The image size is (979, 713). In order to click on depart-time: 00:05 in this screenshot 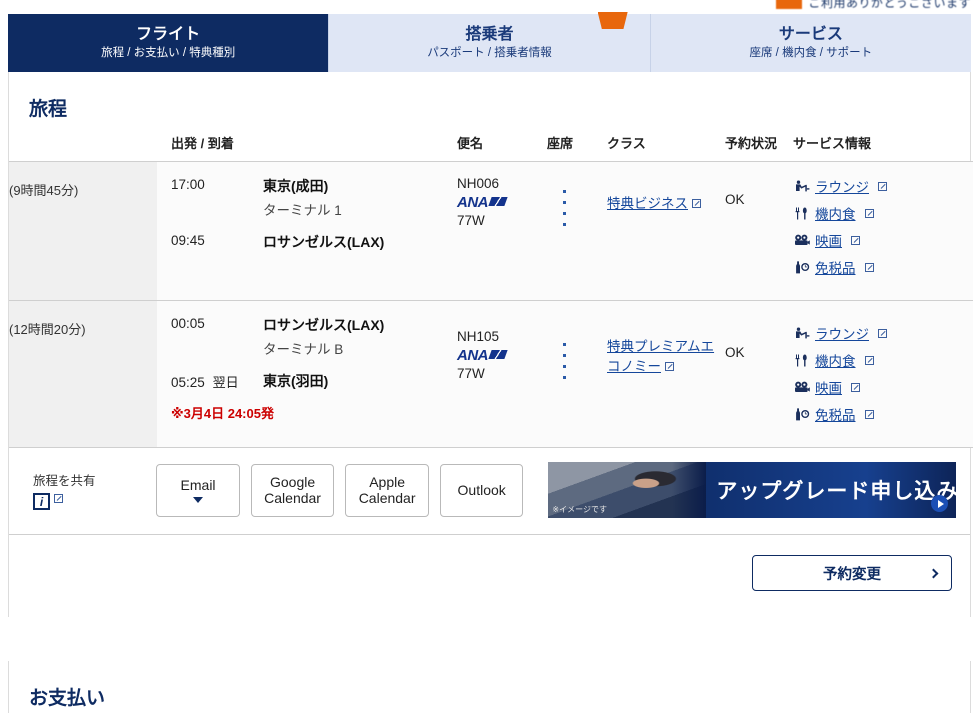, I will do `click(188, 323)`.